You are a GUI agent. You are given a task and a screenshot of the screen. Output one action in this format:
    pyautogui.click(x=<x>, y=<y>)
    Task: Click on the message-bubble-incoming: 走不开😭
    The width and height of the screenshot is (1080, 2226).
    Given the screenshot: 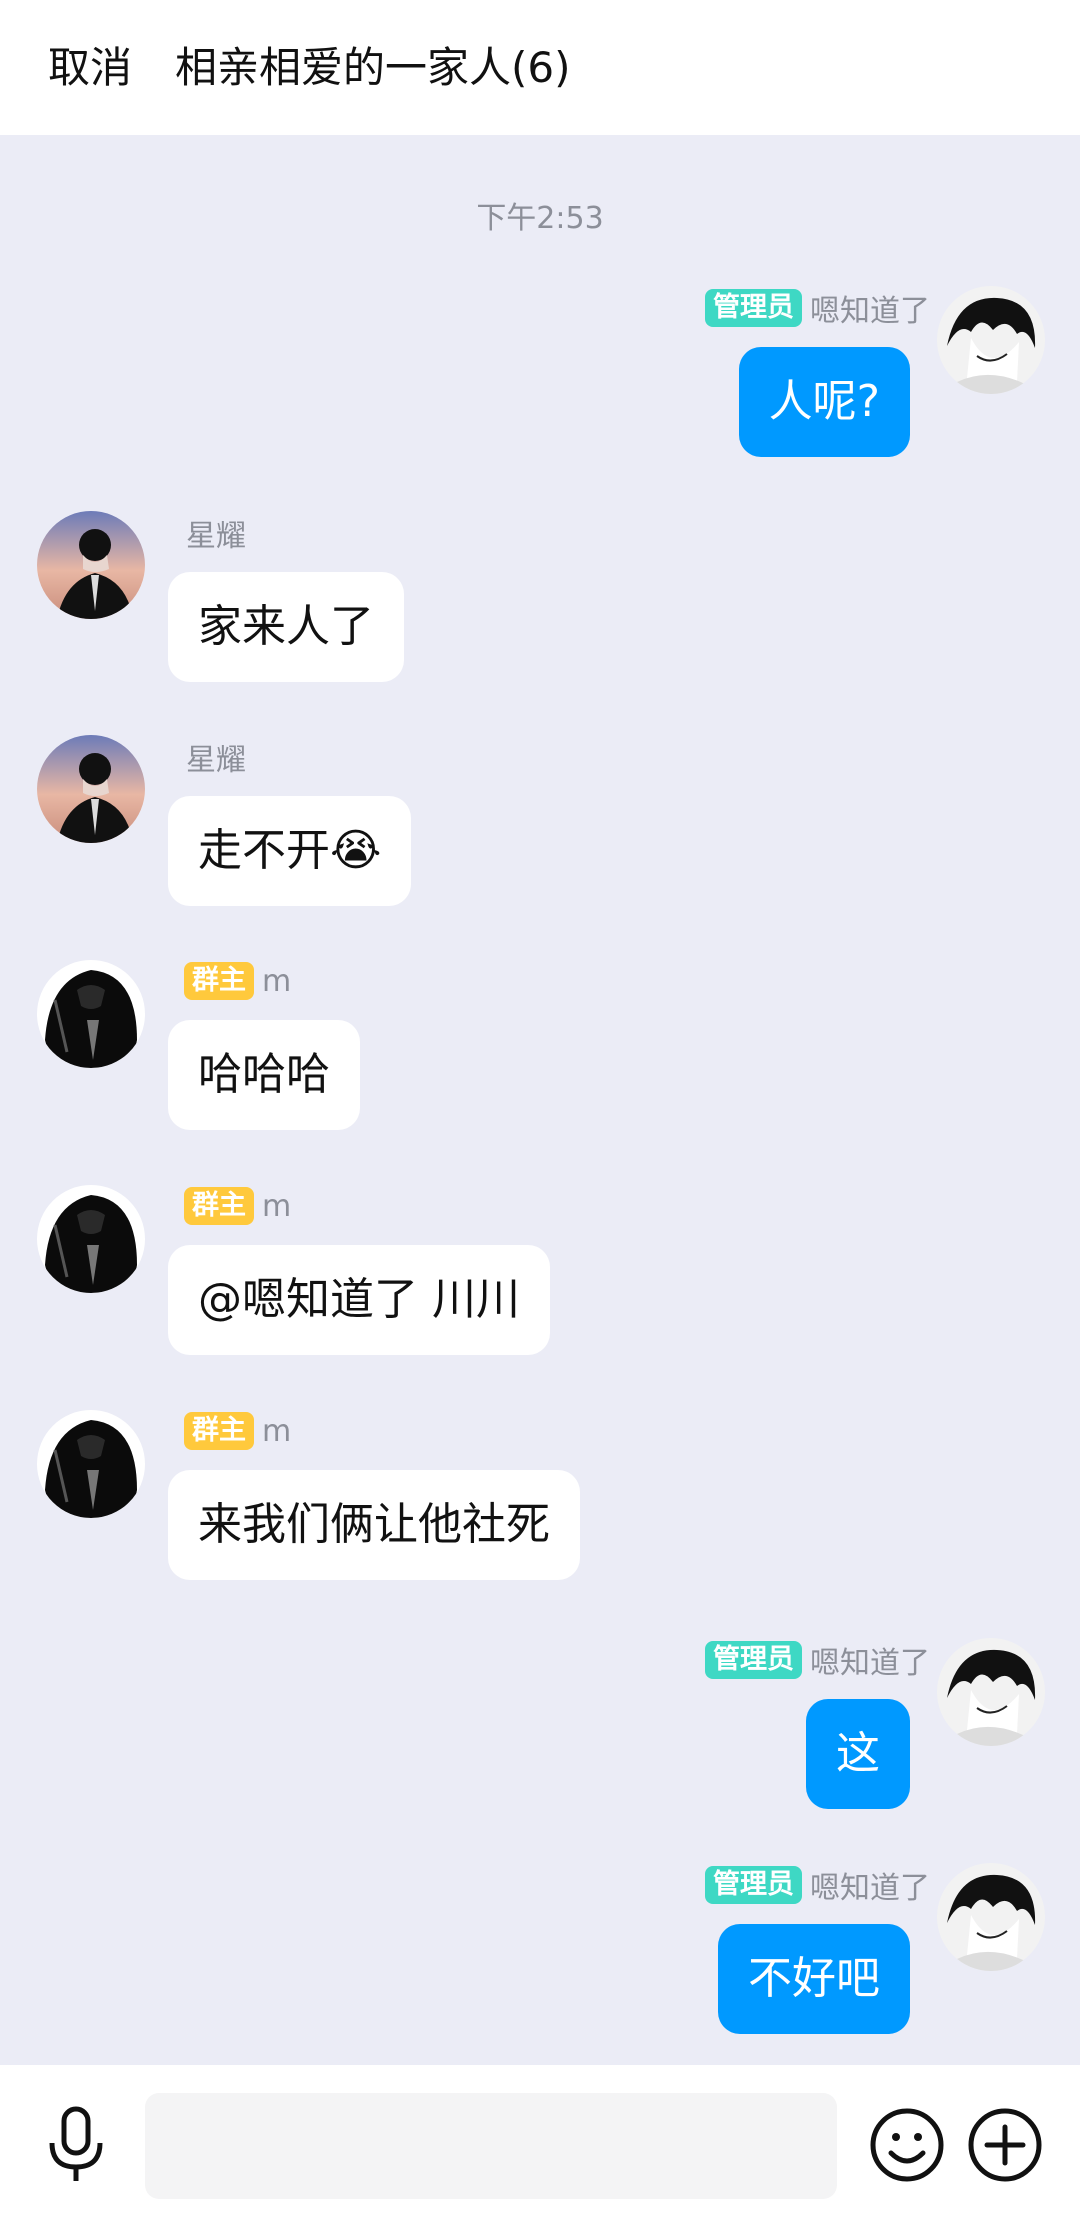 What is the action you would take?
    pyautogui.click(x=290, y=851)
    